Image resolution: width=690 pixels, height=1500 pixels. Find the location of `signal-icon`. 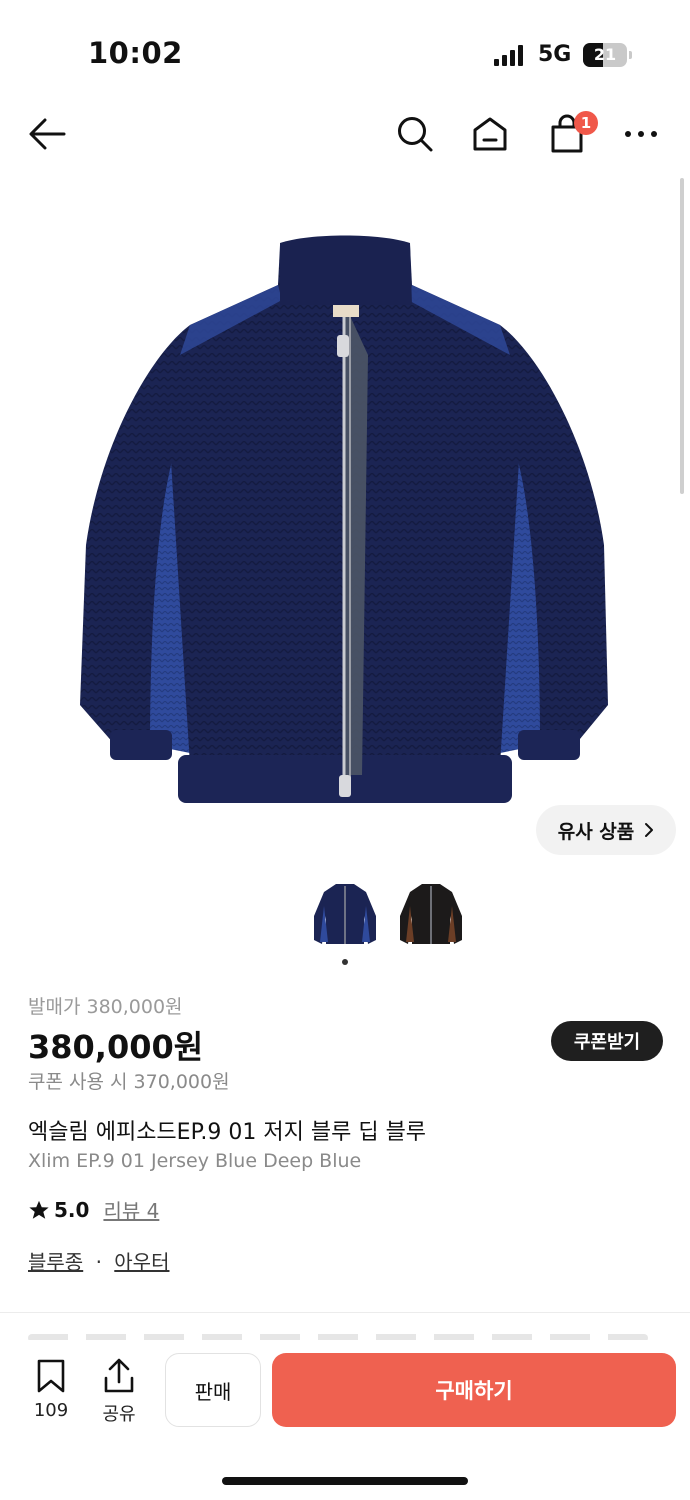

signal-icon is located at coordinates (509, 55).